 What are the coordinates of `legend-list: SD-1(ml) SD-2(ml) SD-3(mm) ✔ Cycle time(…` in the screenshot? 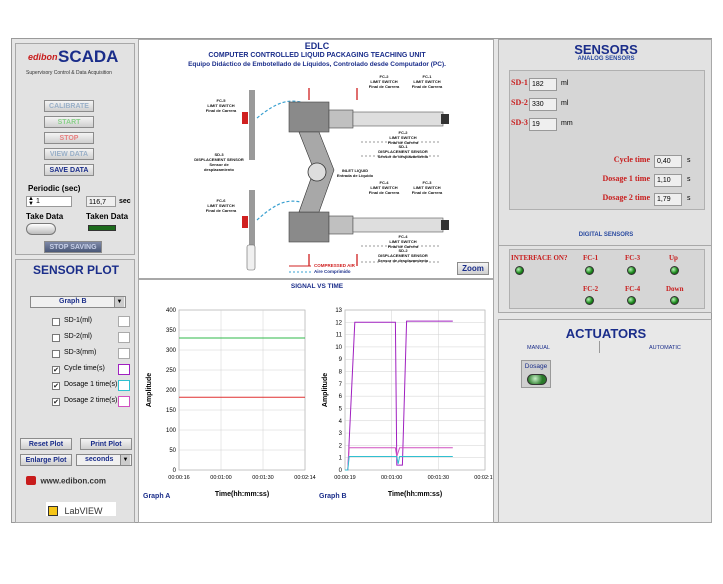 It's located at (77, 360).